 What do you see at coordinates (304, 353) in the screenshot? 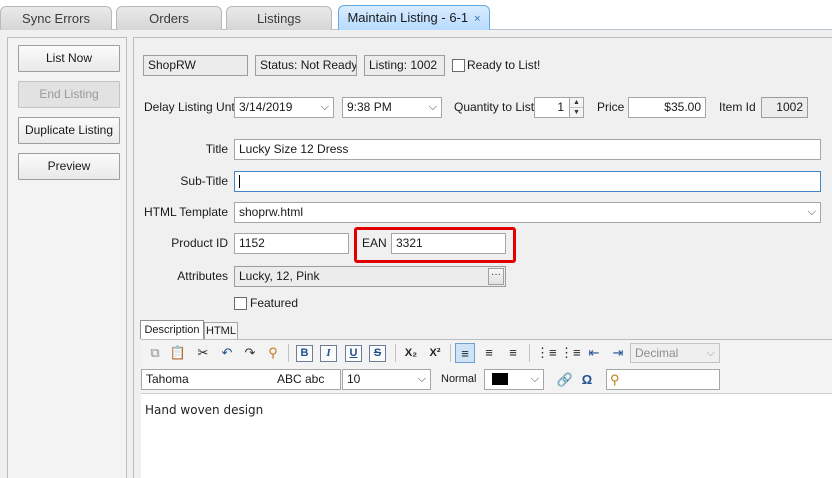
I see `bold-icon: B` at bounding box center [304, 353].